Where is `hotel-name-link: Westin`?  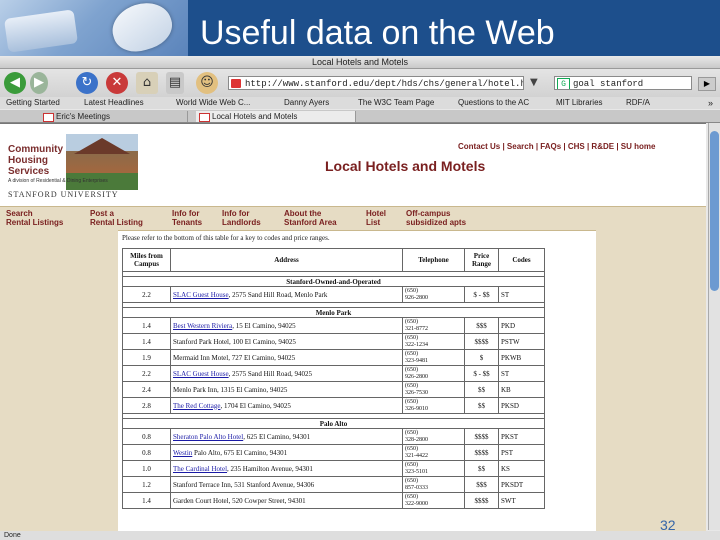 hotel-name-link: Westin is located at coordinates (182, 453).